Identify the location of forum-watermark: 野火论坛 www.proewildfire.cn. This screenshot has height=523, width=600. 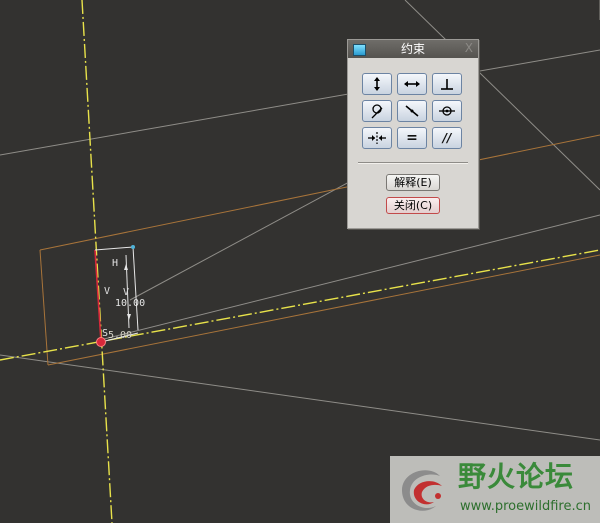
(495, 489).